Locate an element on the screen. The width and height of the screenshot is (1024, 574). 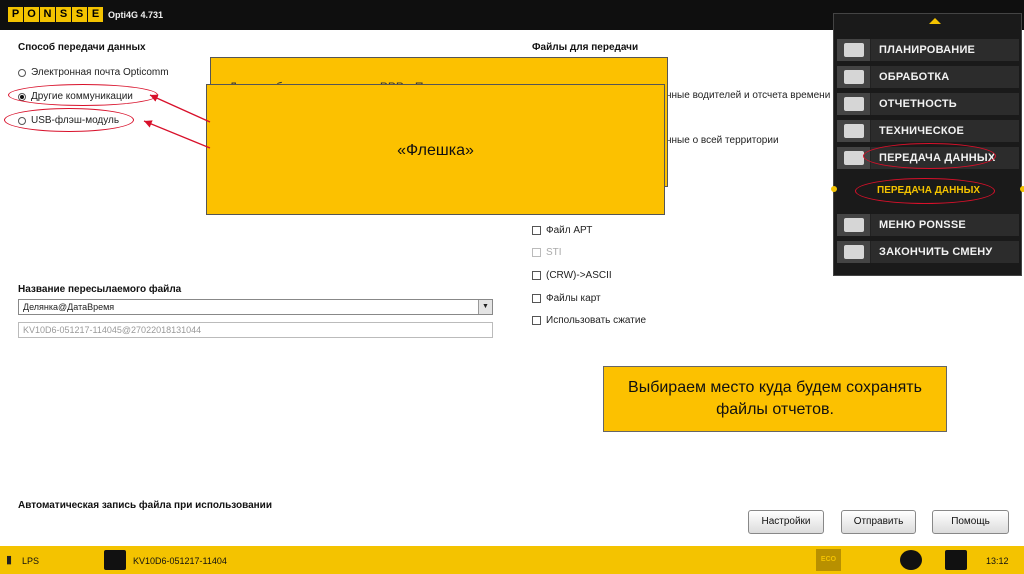
arrow-to-usb is located at coordinates (177, 134).